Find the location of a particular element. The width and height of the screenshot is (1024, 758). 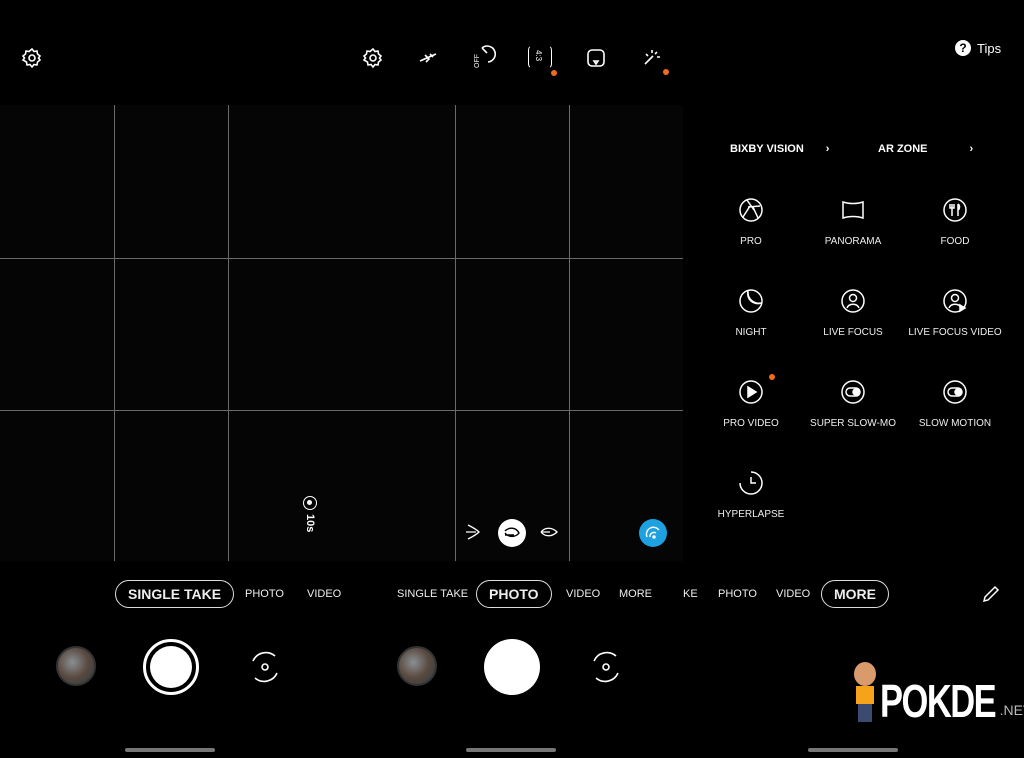

link-label: BIXBY VISION is located at coordinates (767, 149).